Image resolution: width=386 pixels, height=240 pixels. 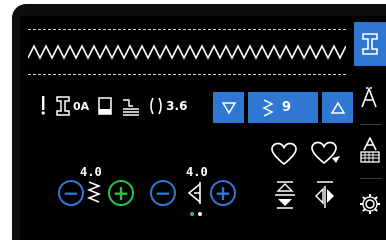 I want to click on tension-icon: 3.6, so click(x=168, y=106).